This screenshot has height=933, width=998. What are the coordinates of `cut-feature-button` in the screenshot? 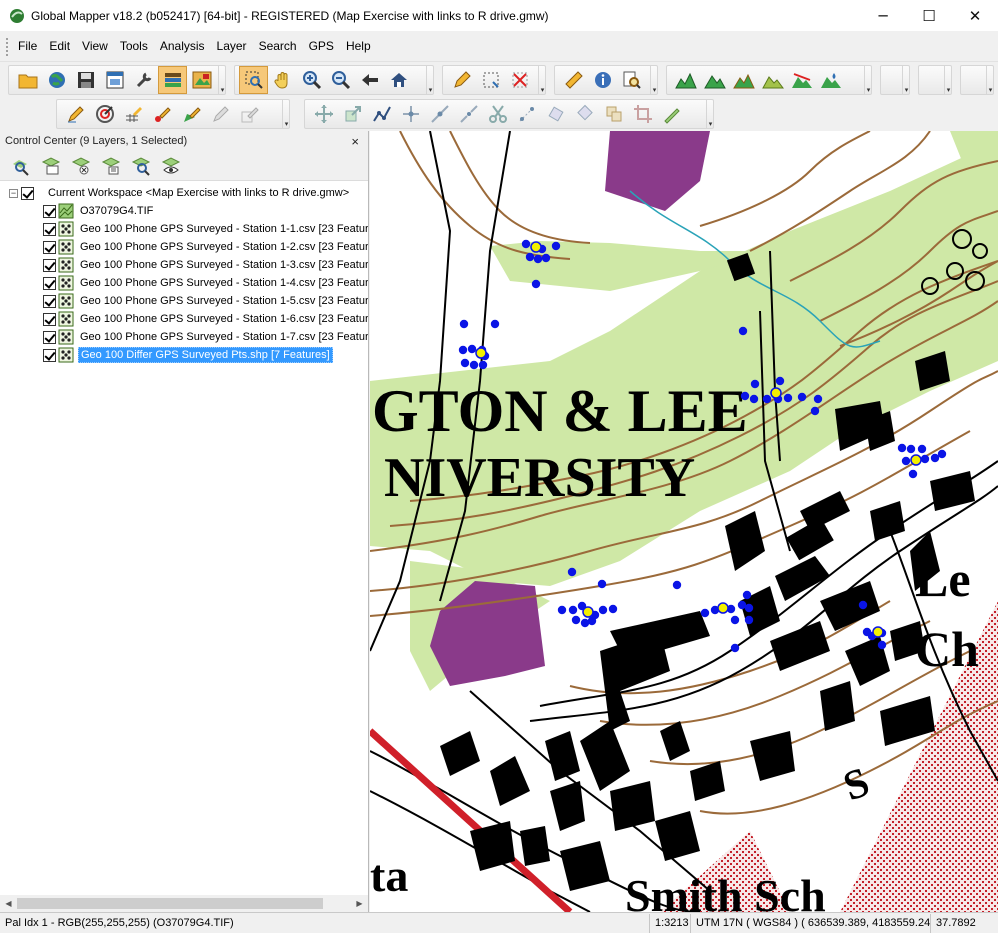 It's located at (497, 114).